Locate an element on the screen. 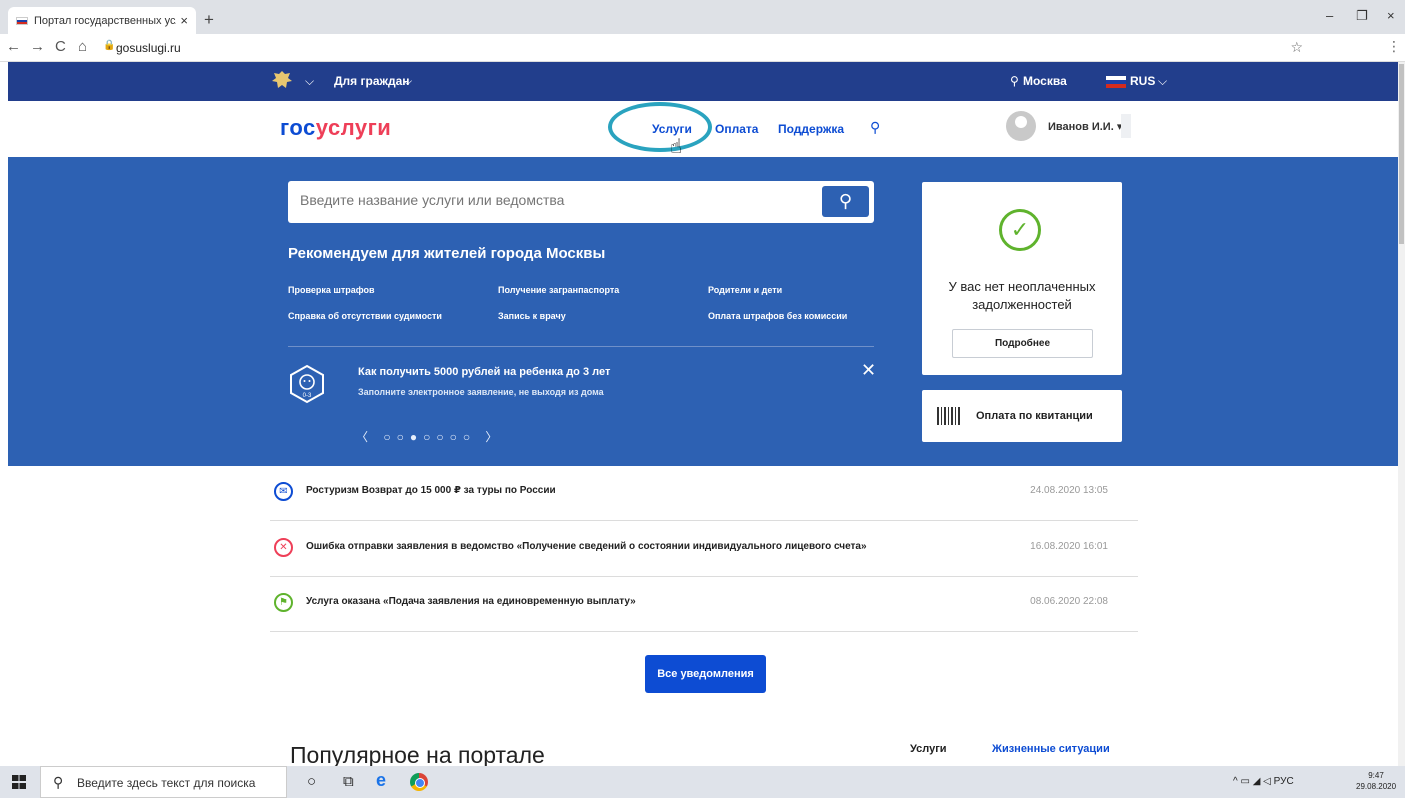 The width and height of the screenshot is (1405, 798). hand-cursor-icon: ☝ is located at coordinates (676, 147).